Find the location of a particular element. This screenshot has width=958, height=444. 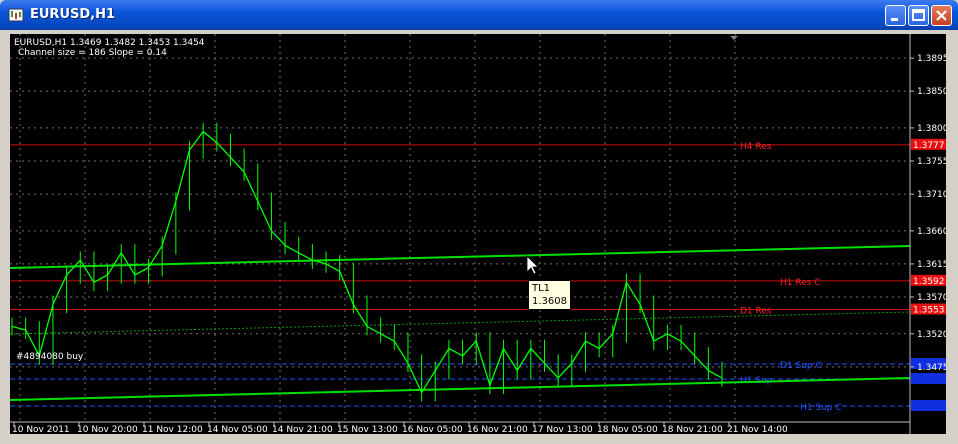

price-tick-label: 1.3570 is located at coordinates (931, 298).